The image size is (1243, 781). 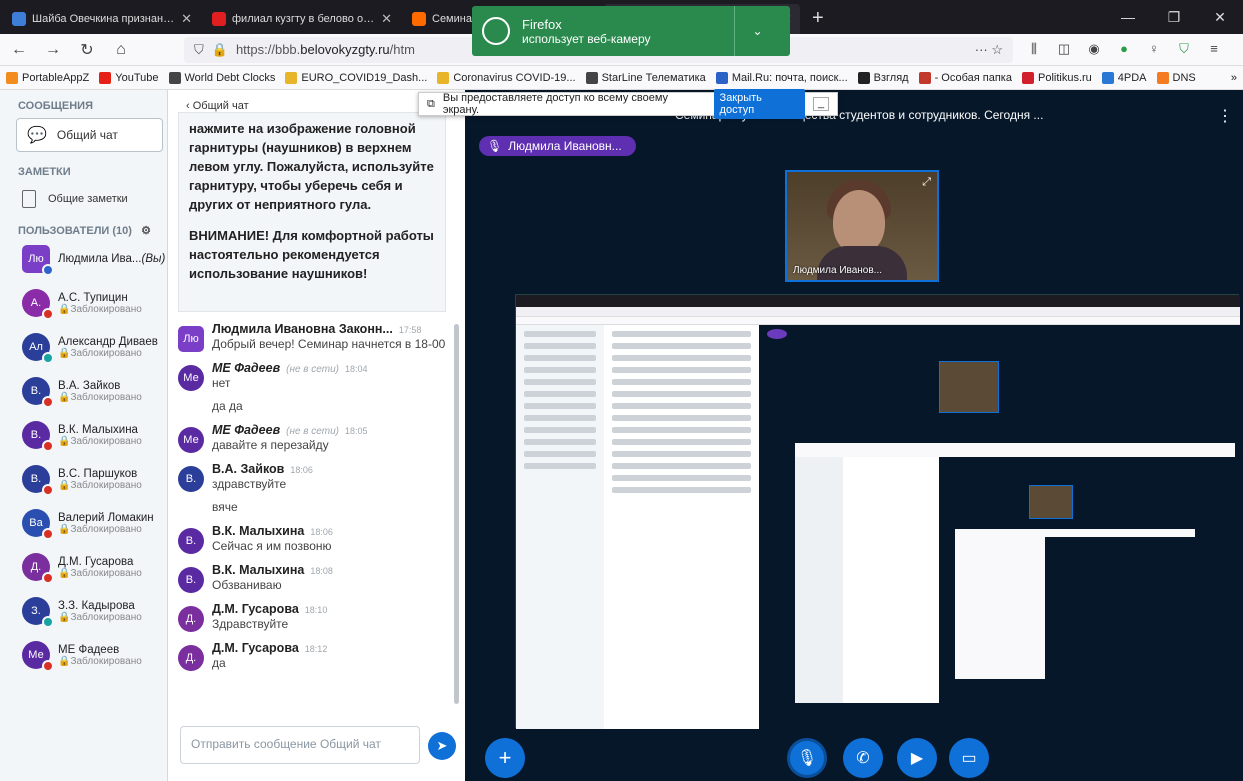 I want to click on extension-icon: ⛉, so click(x=1184, y=50).